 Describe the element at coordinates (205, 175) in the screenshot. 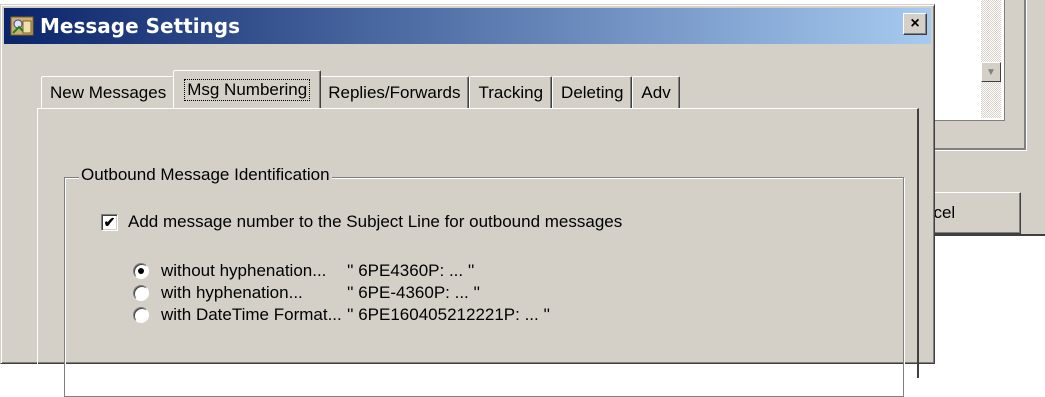

I see `group-legend: Outbound Message Identification` at that location.